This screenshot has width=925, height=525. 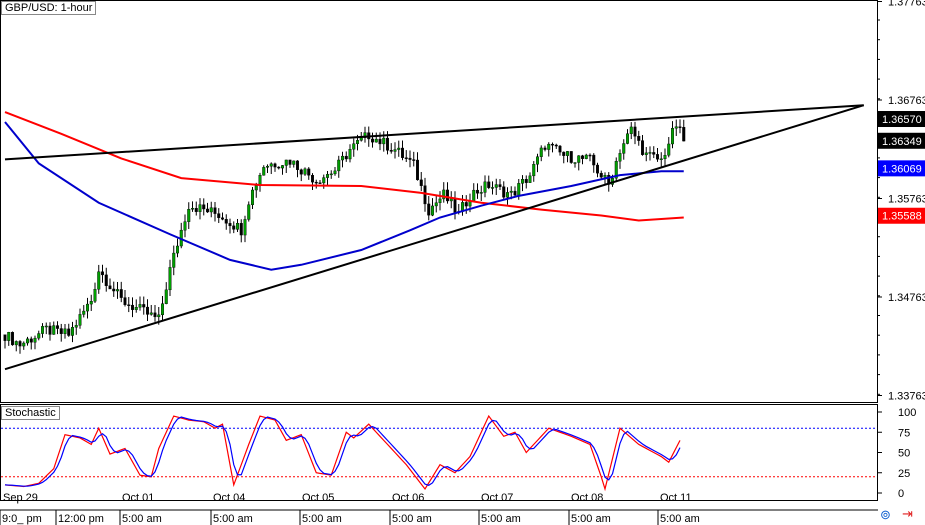 What do you see at coordinates (902, 142) in the screenshot?
I see `price-label: 1.36349` at bounding box center [902, 142].